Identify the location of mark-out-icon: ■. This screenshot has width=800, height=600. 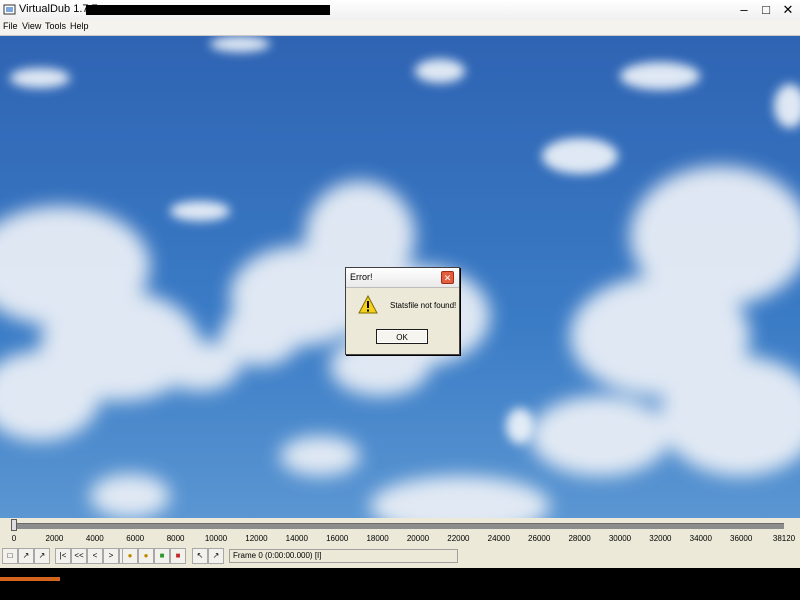
(178, 555).